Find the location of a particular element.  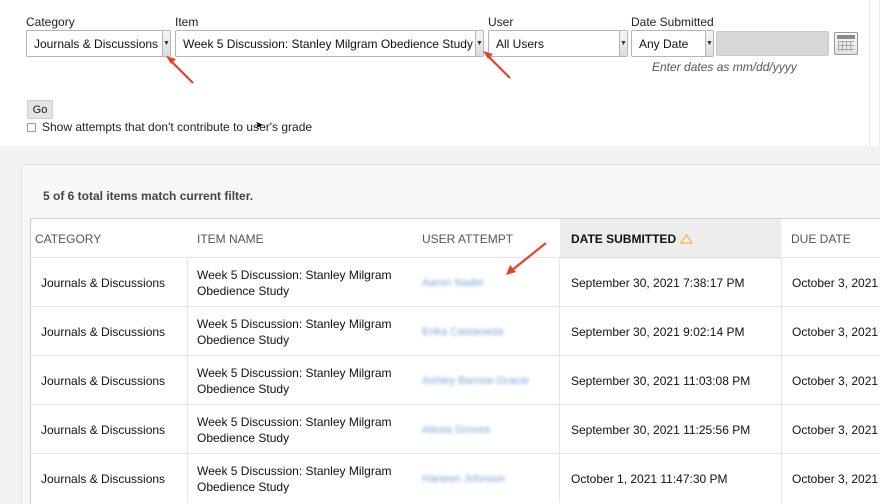

date-select-value: Any Date is located at coordinates (664, 43).